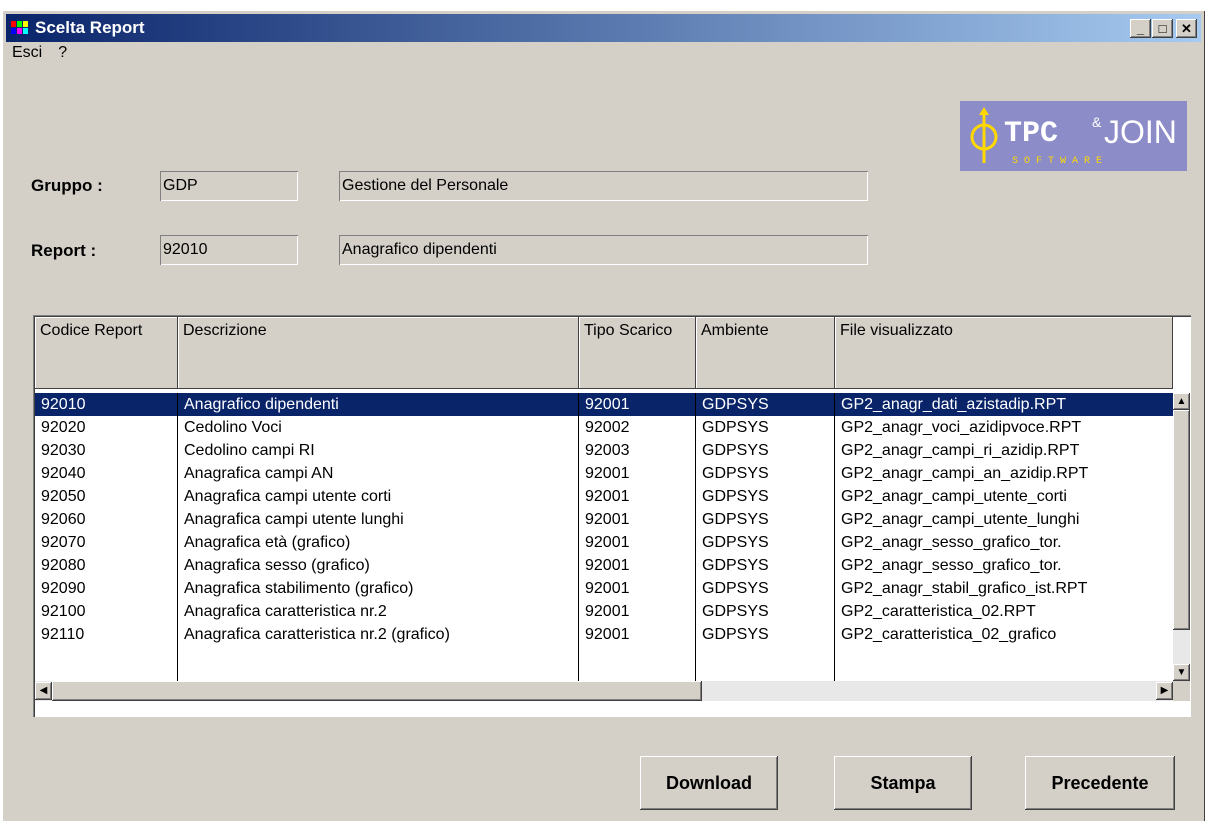  Describe the element at coordinates (249, 450) in the screenshot. I see `table-cell: Cedolino campi RI` at that location.